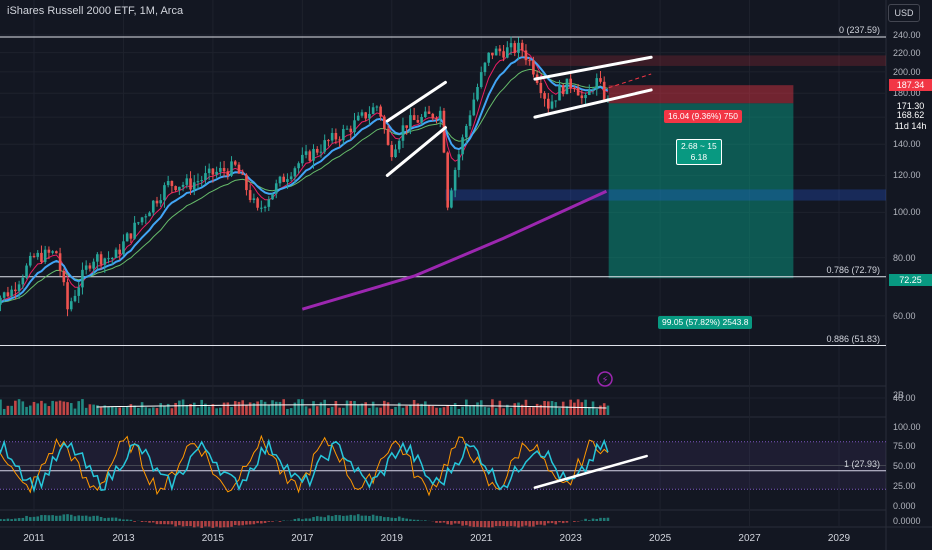  Describe the element at coordinates (910, 85) in the screenshot. I see `price-tag-stop: 187.34` at that location.